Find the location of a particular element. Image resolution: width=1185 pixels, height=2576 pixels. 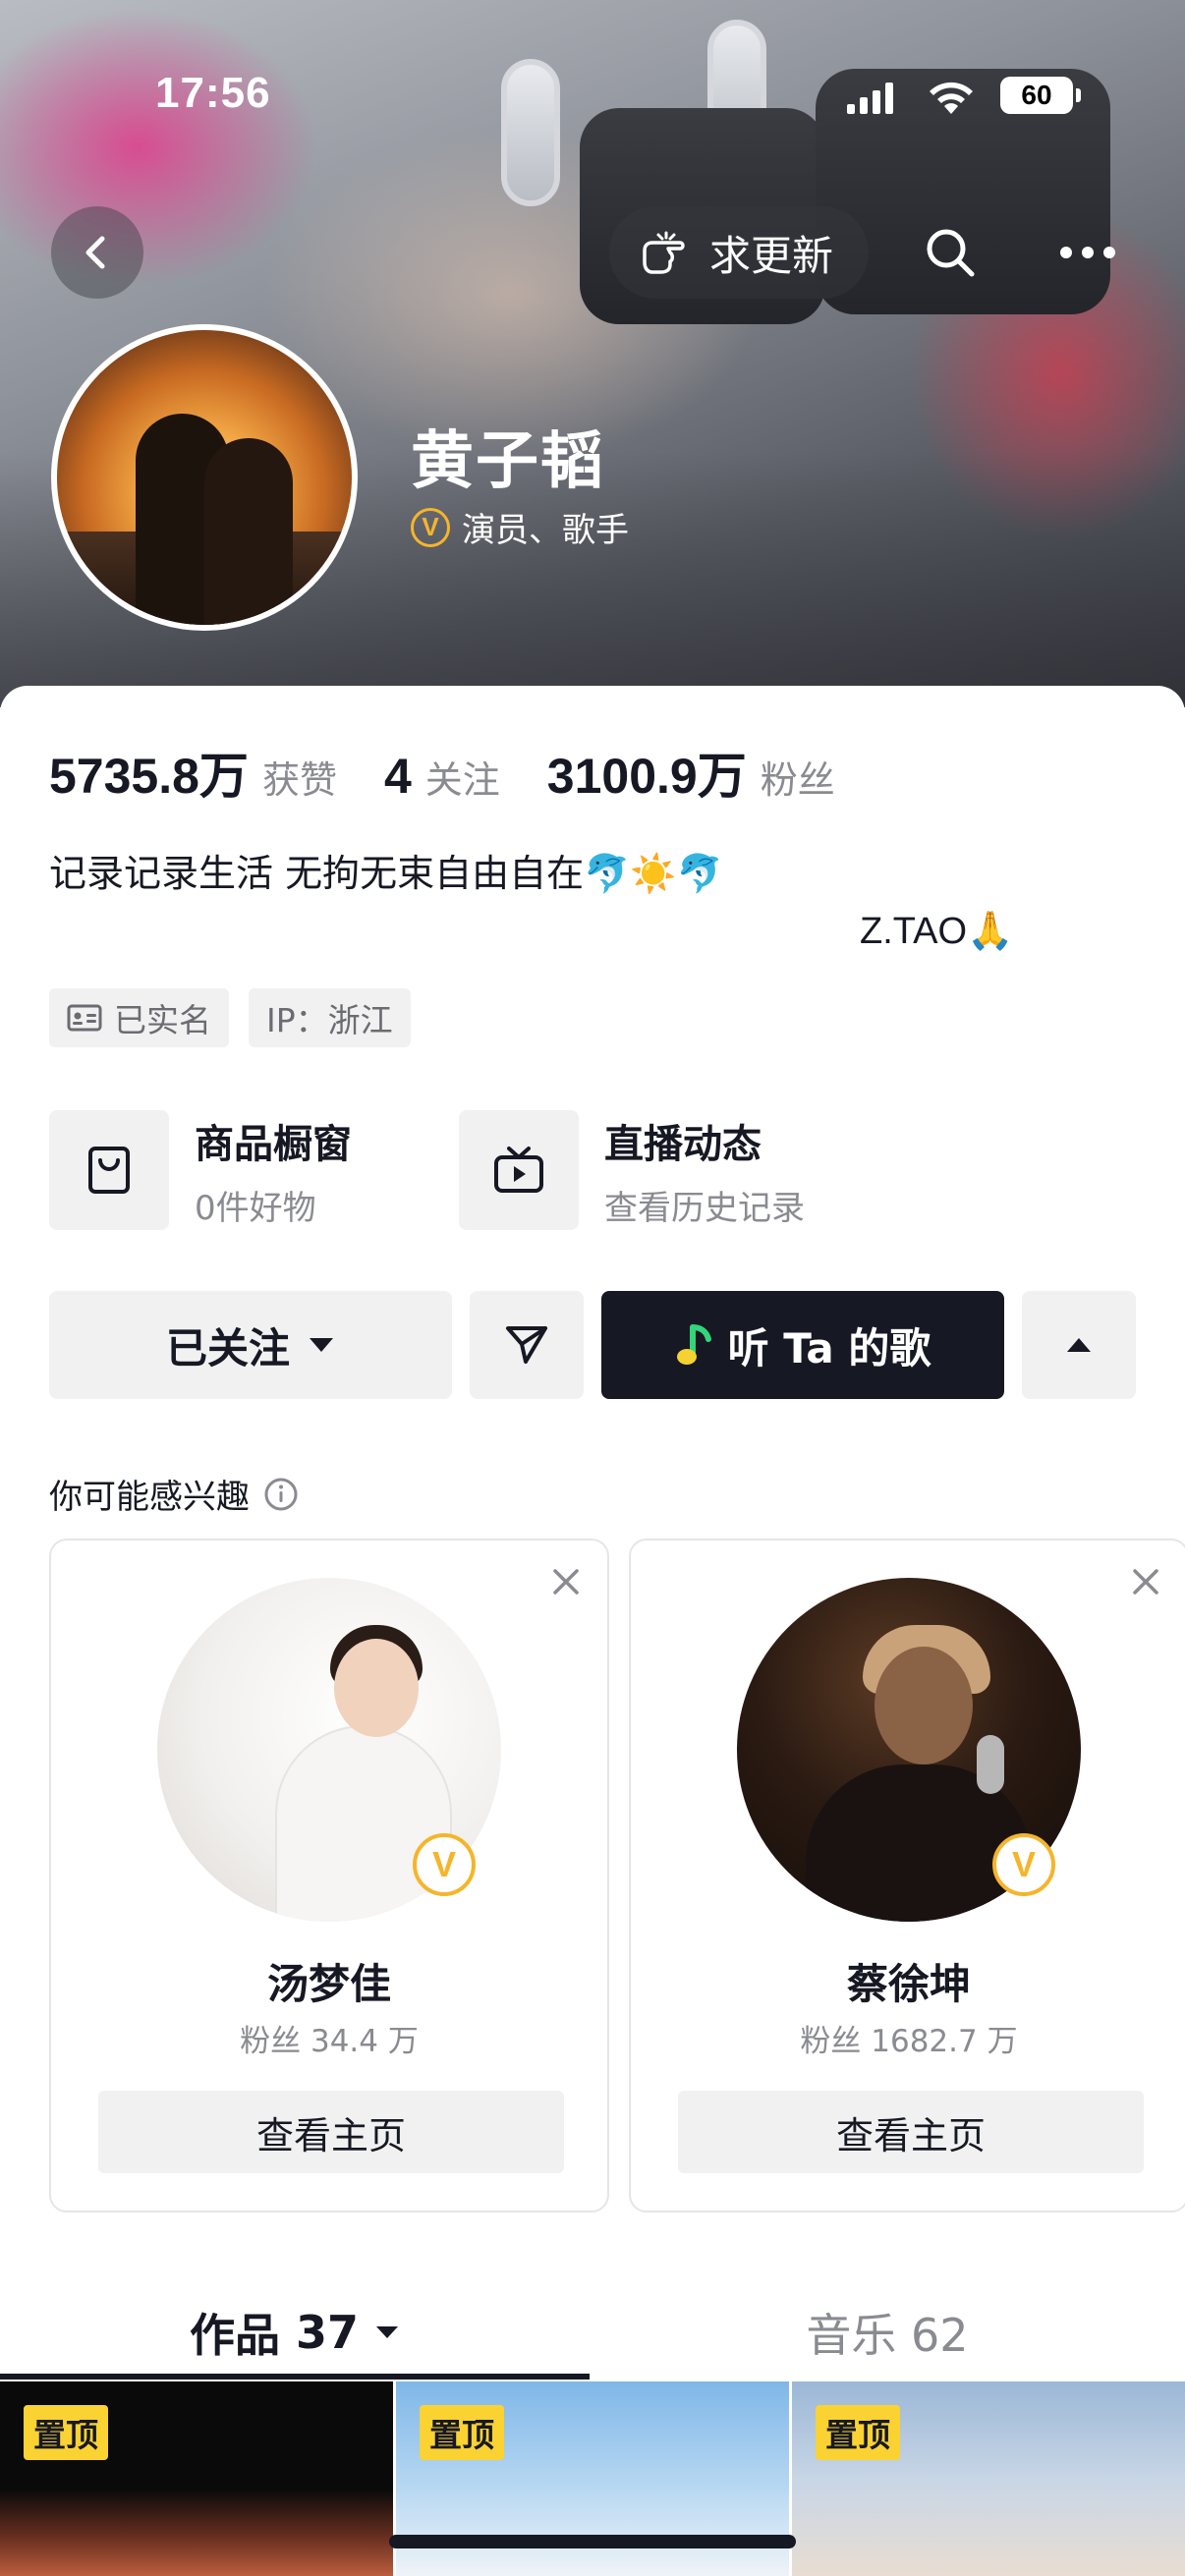

ip-location-label: IP：浙江 is located at coordinates (329, 1020).